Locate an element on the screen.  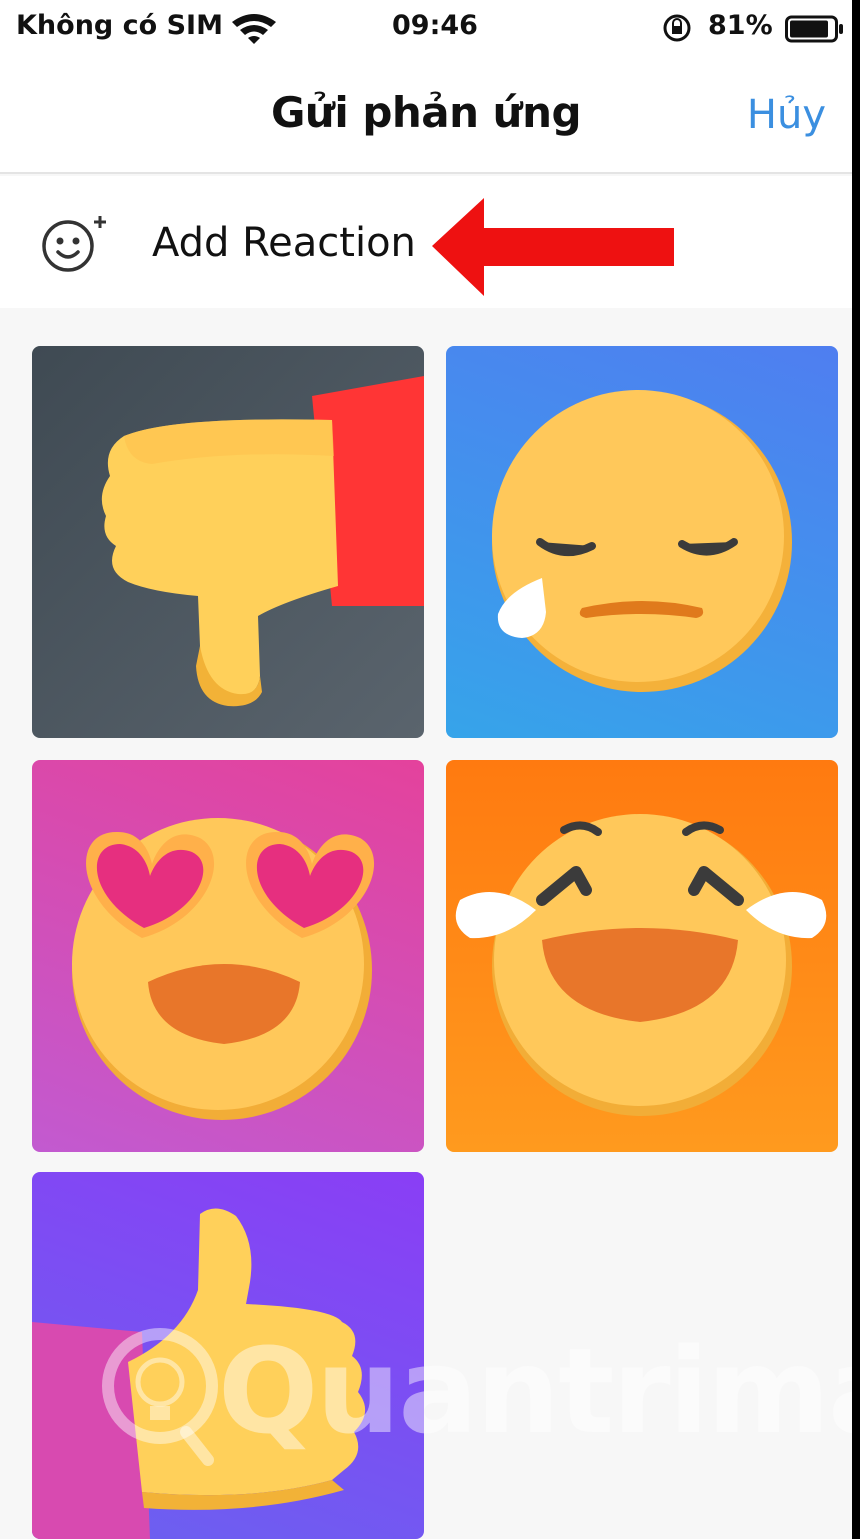
add-reaction-label: Add Reaction is located at coordinates (284, 243).